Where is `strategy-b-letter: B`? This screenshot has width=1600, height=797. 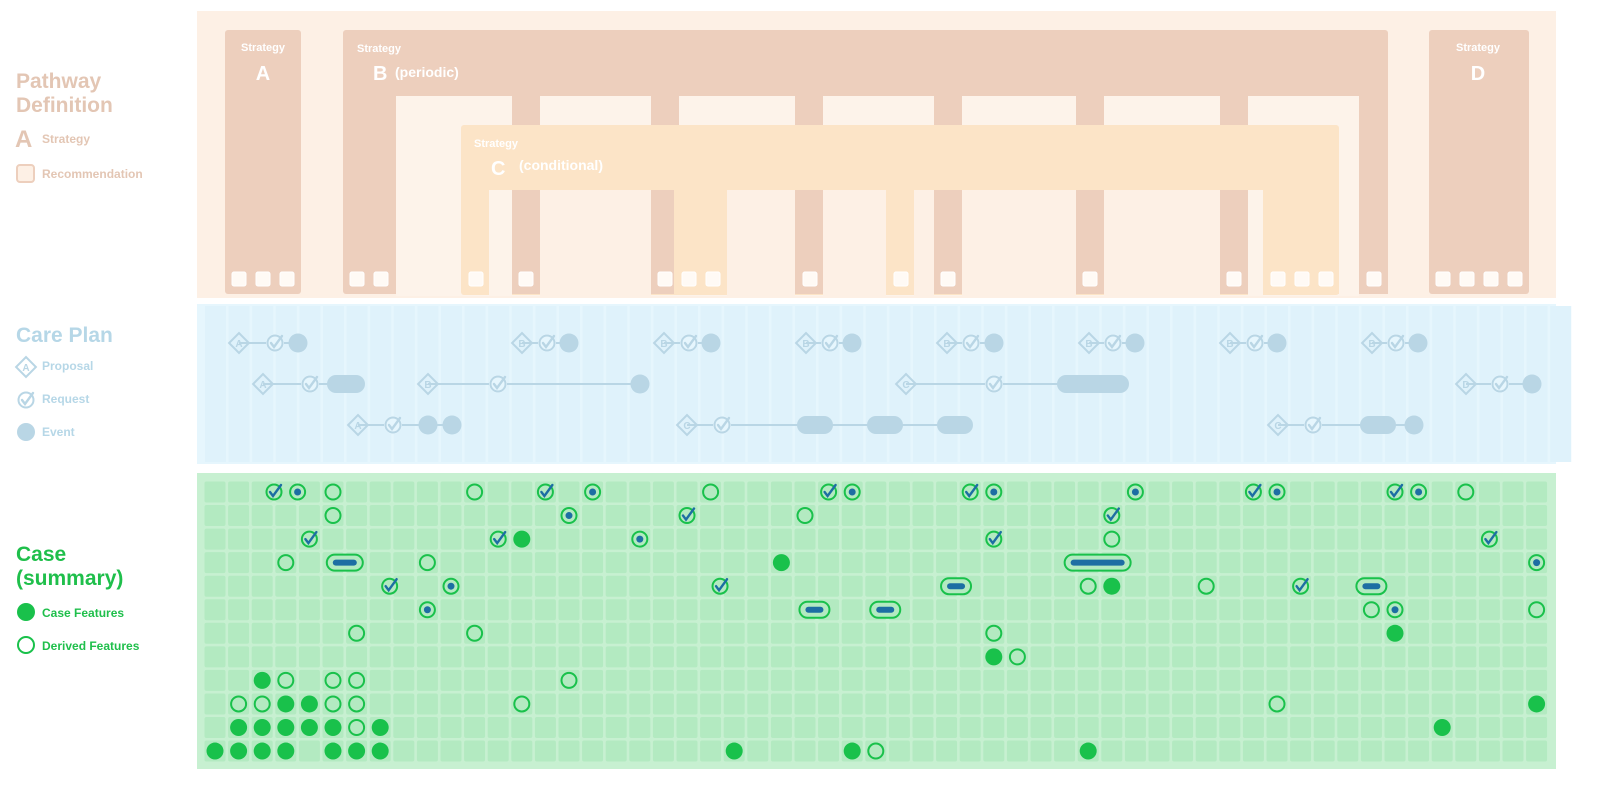
strategy-b-letter: B is located at coordinates (380, 74).